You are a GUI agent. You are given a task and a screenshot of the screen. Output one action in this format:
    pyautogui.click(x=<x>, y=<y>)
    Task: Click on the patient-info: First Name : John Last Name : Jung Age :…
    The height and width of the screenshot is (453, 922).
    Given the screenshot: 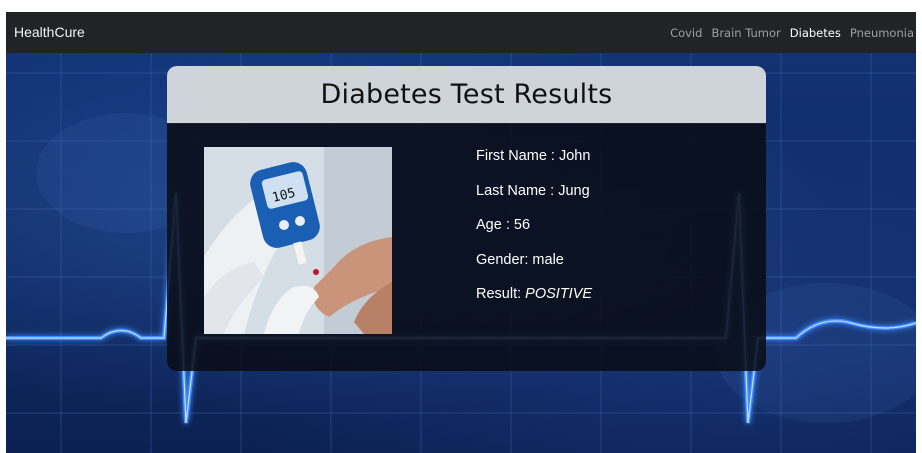 What is the action you would take?
    pyautogui.click(x=534, y=233)
    